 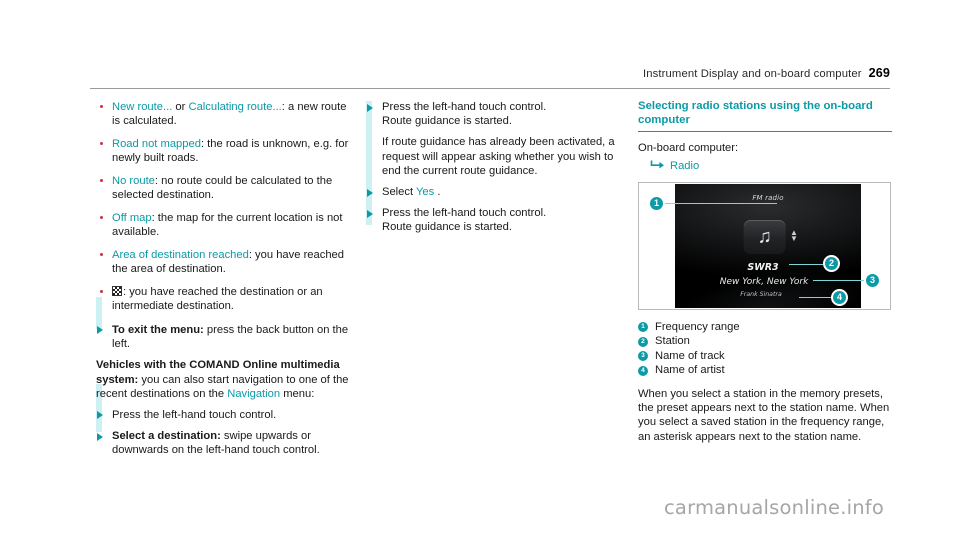 What do you see at coordinates (437, 192) in the screenshot?
I see `step-text-post: .` at bounding box center [437, 192].